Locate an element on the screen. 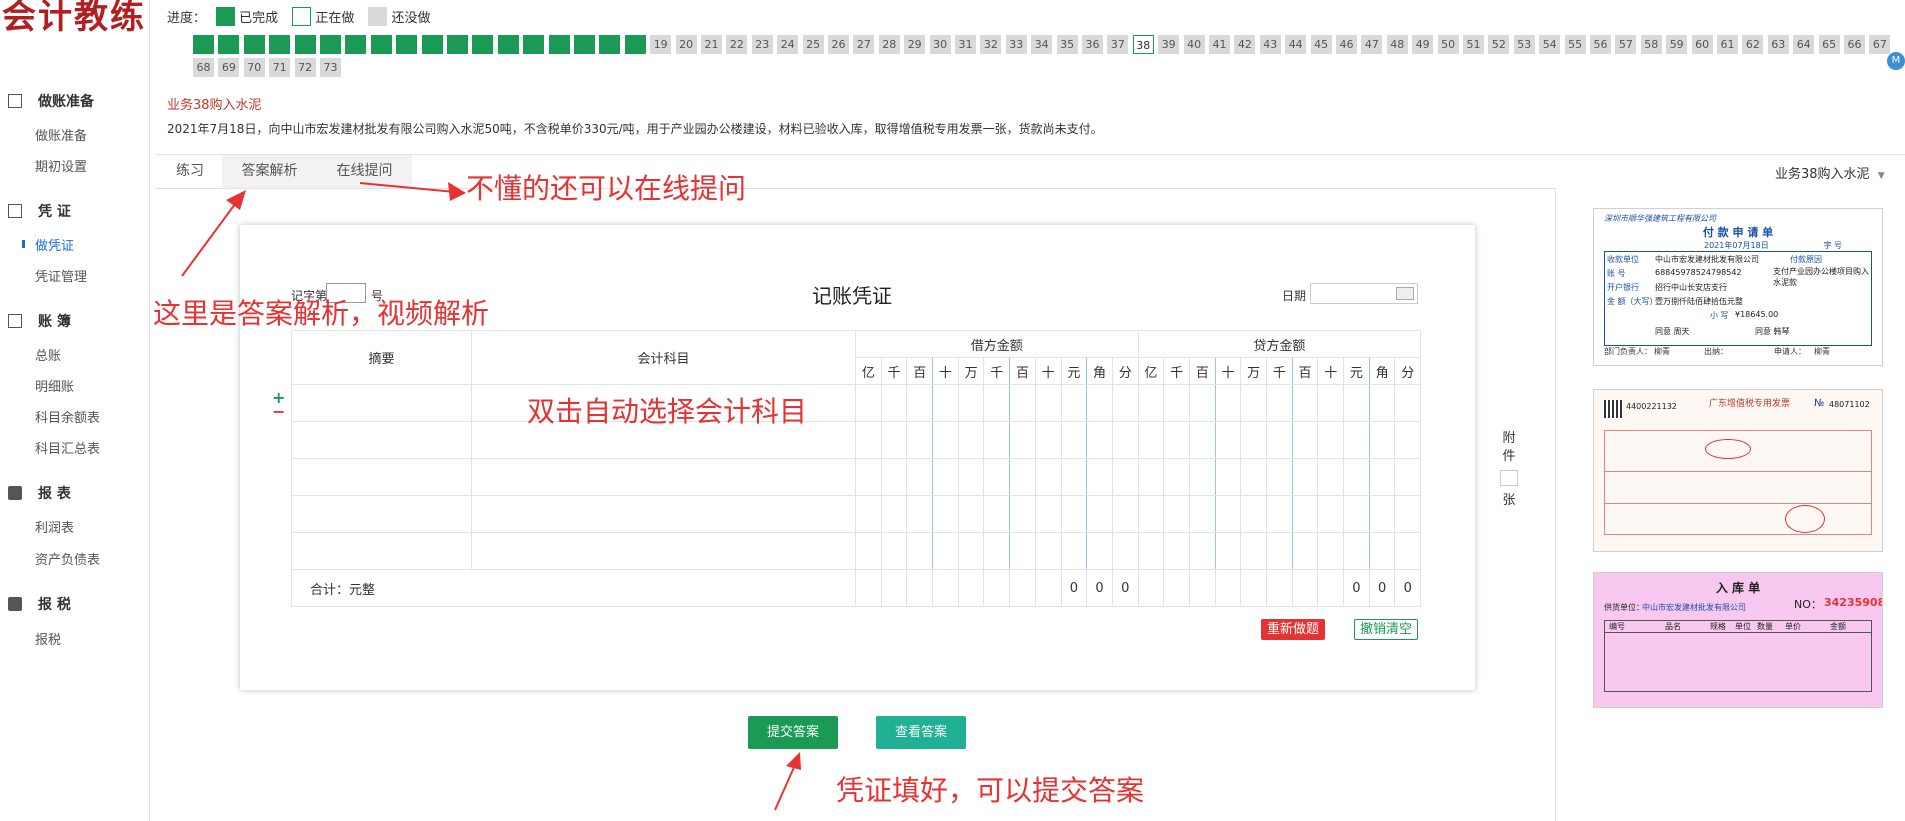  arrow-submit-line is located at coordinates (785, 787).